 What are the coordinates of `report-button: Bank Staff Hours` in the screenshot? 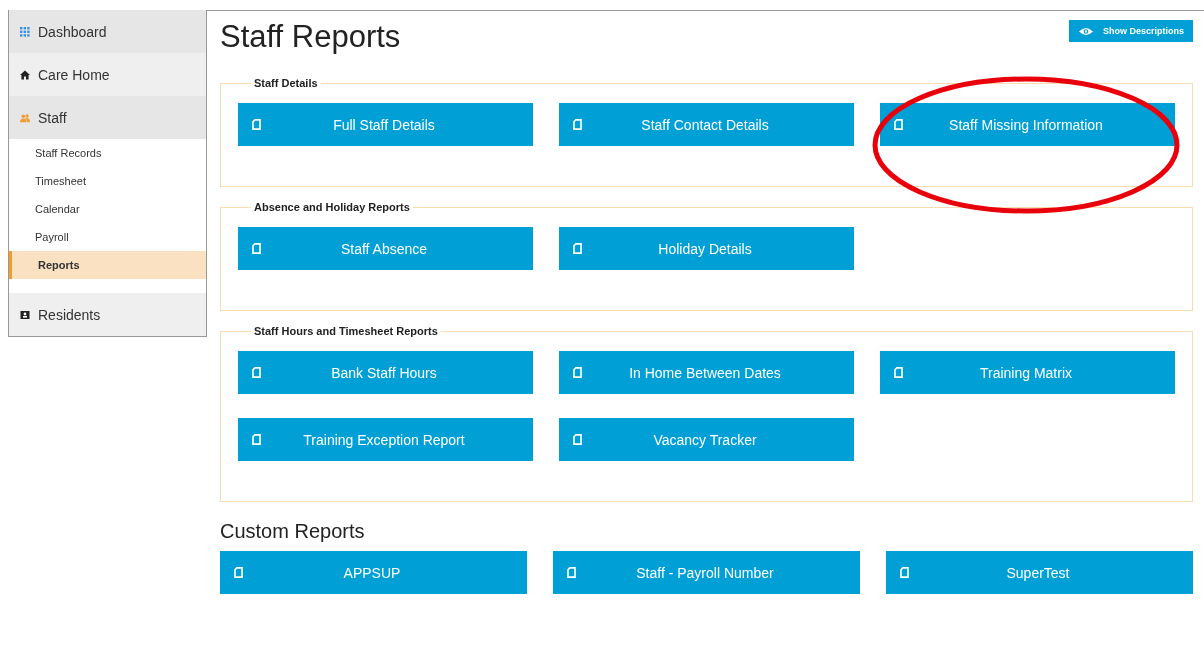 It's located at (385, 372).